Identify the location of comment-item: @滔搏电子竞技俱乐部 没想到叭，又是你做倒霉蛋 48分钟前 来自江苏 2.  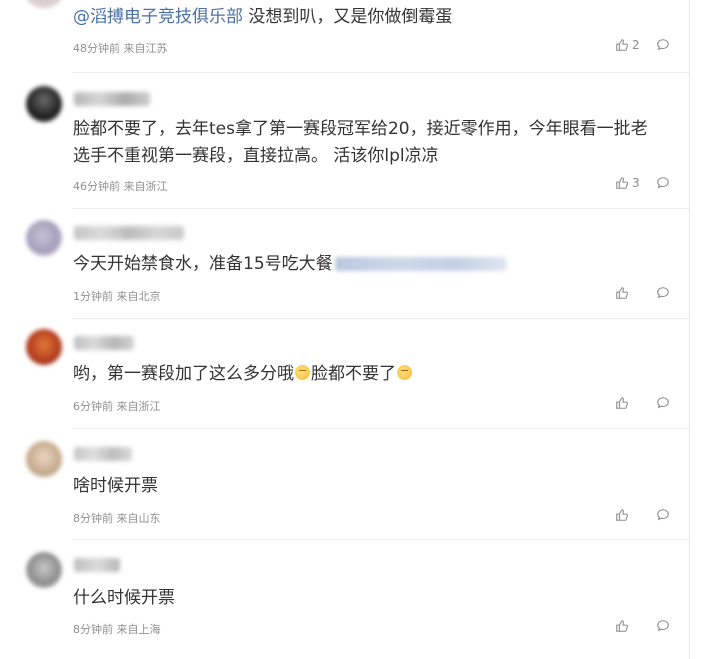
(345, 36).